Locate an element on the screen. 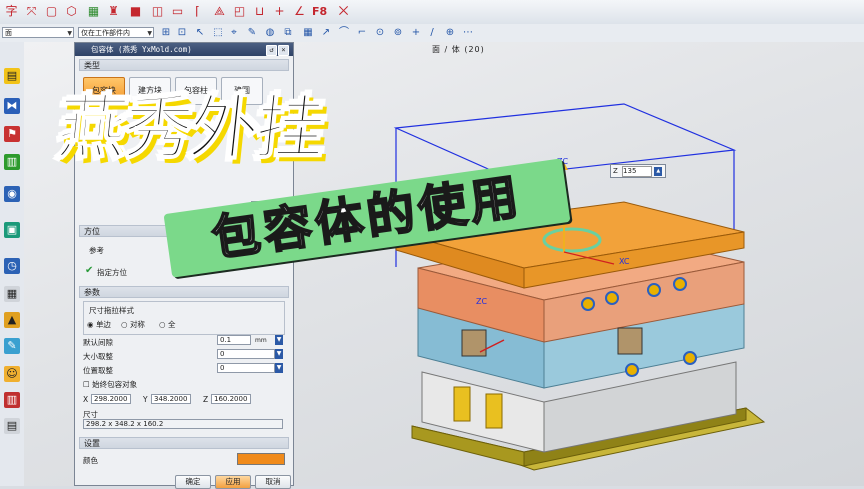  size-style-label: 尺寸拖拉样式 is located at coordinates (111, 310).